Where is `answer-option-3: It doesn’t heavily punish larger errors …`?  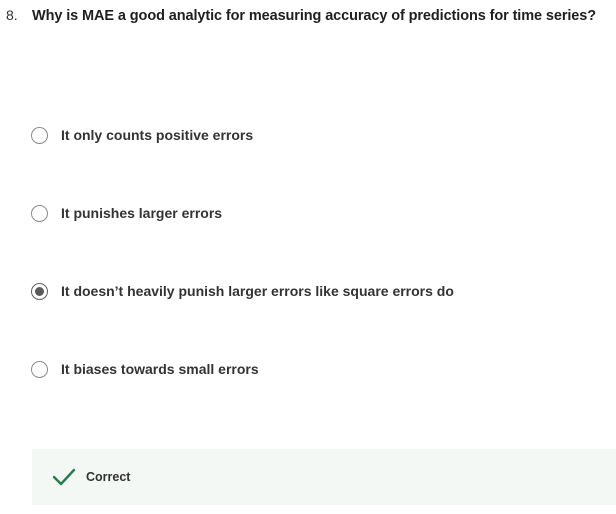 answer-option-3: It doesn’t heavily punish larger errors … is located at coordinates (242, 291).